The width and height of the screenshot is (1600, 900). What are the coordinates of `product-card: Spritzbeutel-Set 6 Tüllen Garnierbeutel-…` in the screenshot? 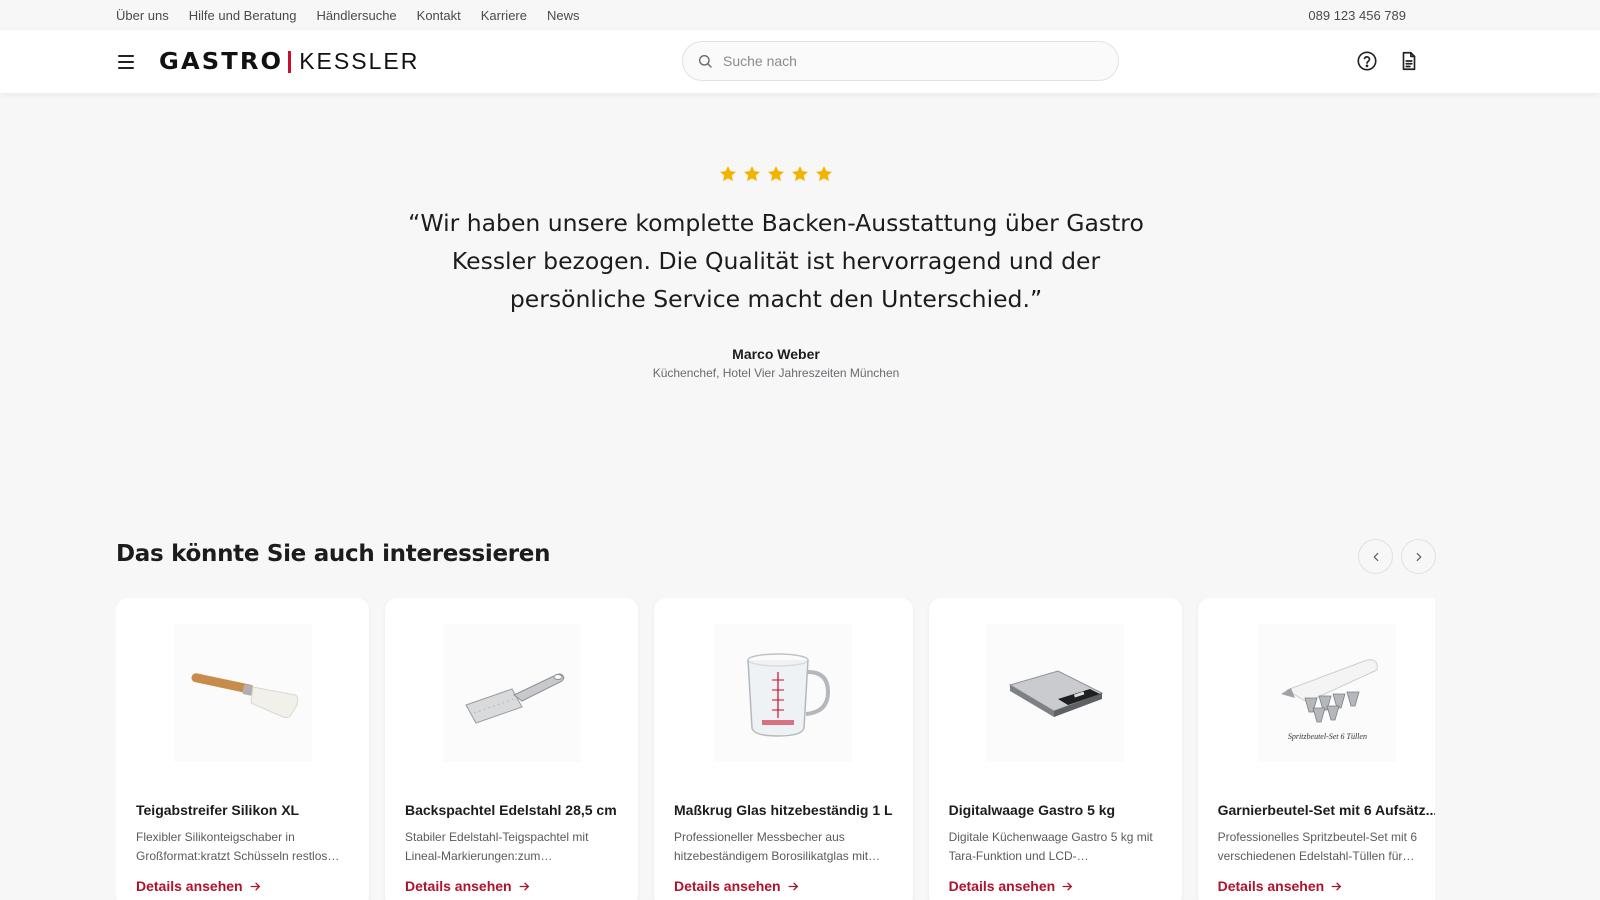 It's located at (1316, 749).